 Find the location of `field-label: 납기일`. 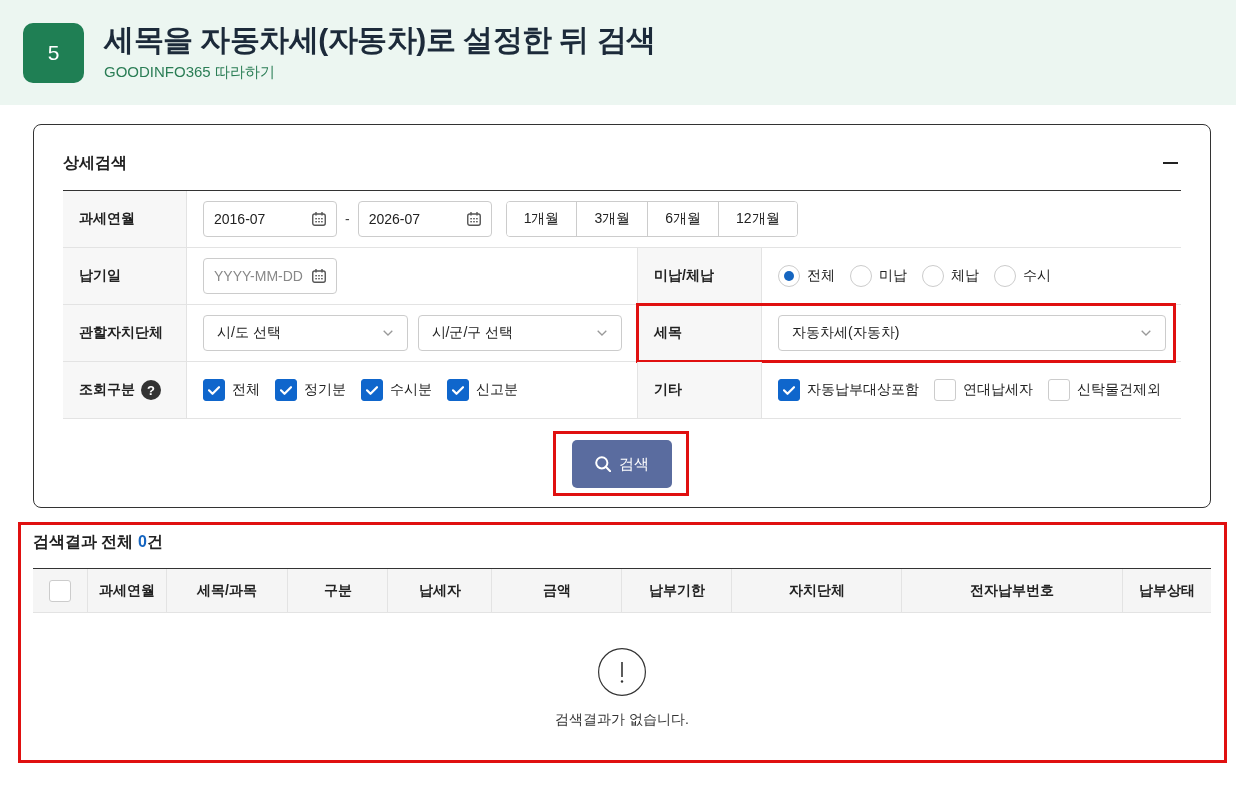

field-label: 납기일 is located at coordinates (100, 276).